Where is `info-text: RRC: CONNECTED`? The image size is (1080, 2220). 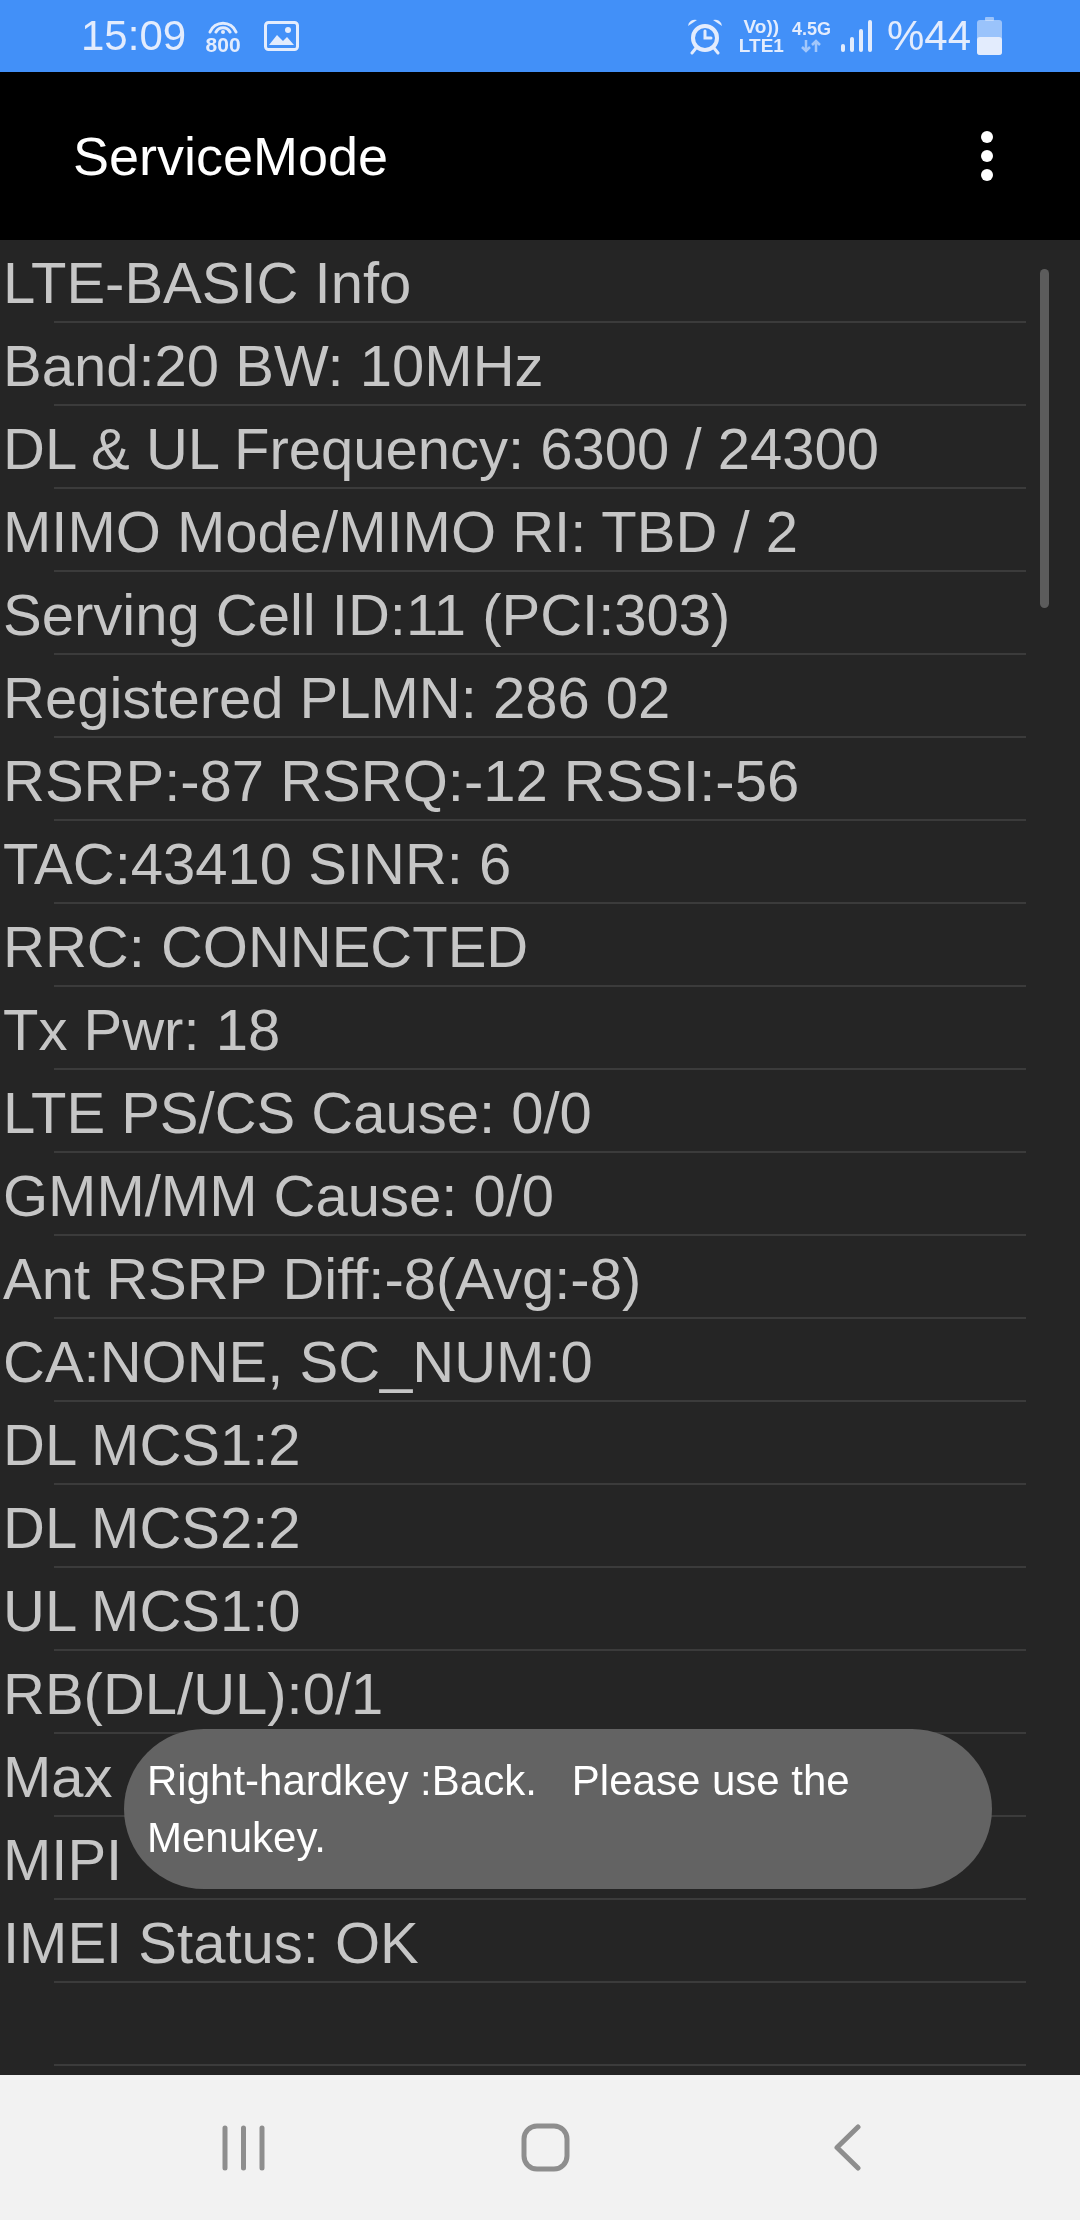 info-text: RRC: CONNECTED is located at coordinates (266, 946).